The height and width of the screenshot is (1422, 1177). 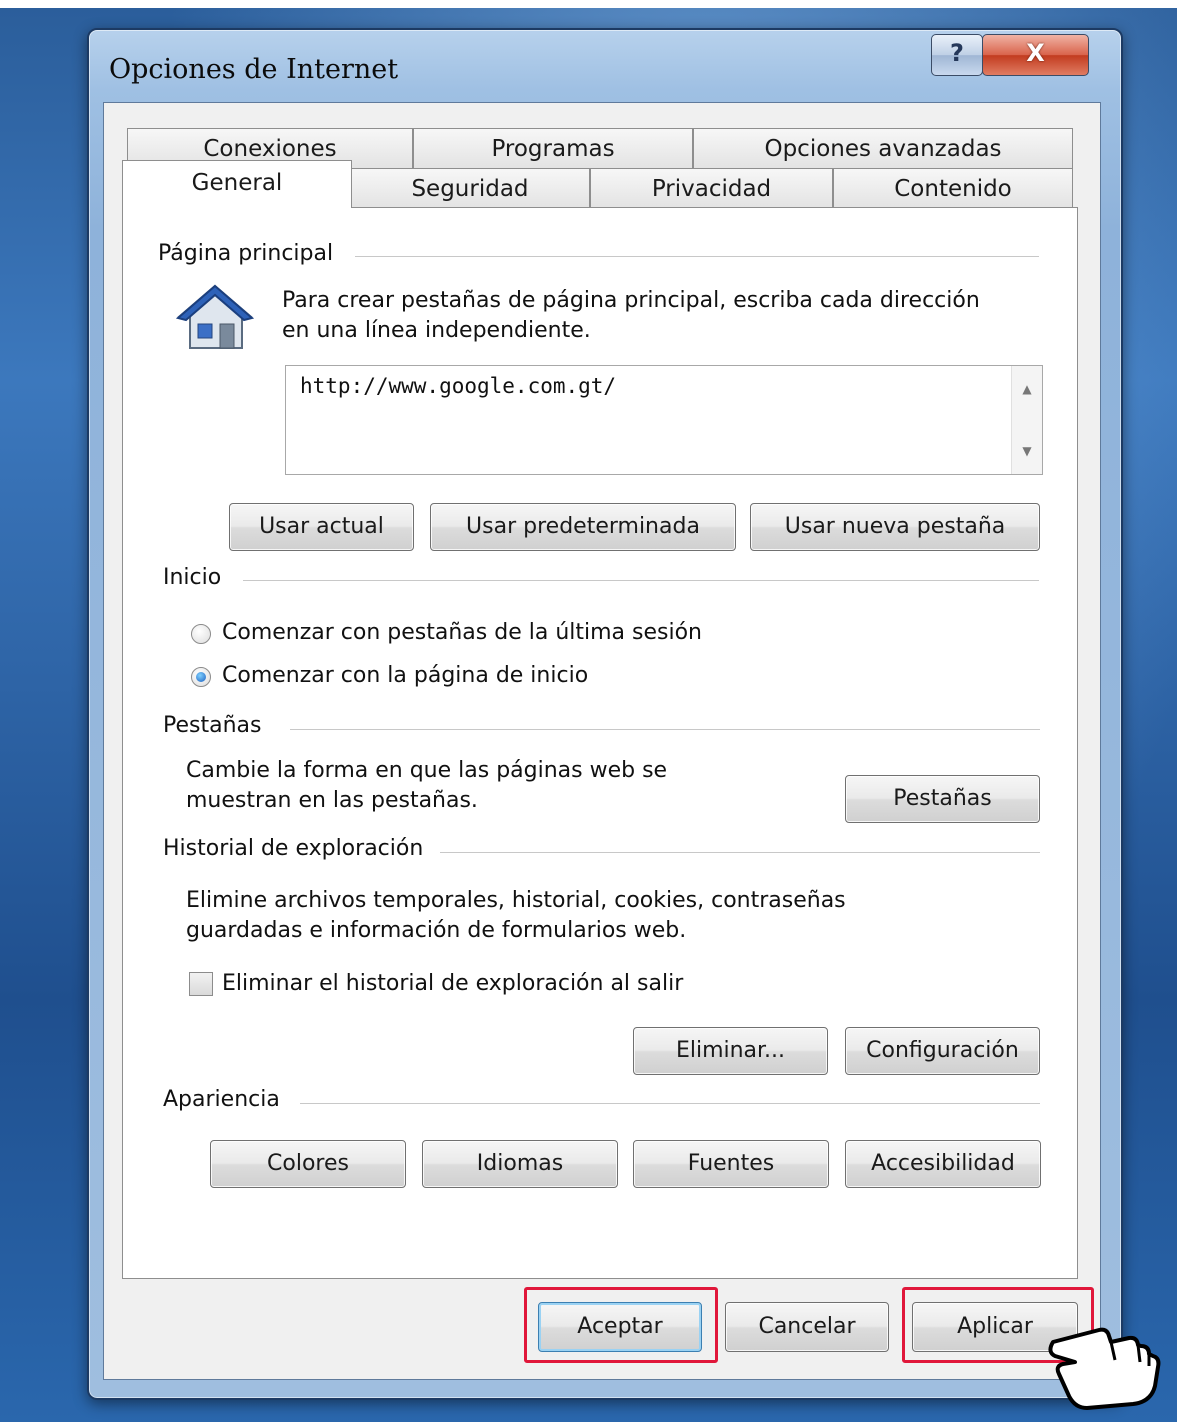 What do you see at coordinates (553, 148) in the screenshot?
I see `tab-programas: Programas` at bounding box center [553, 148].